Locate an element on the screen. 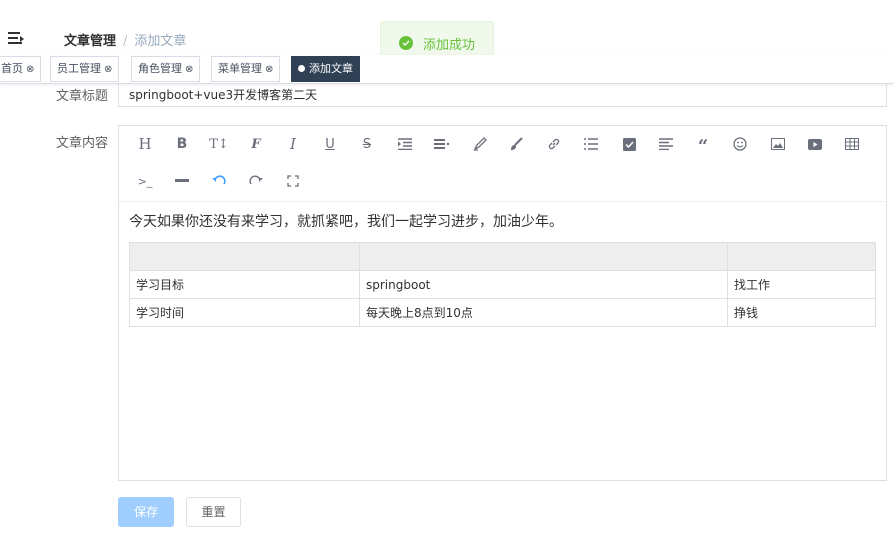  active-dot-icon is located at coordinates (301, 68).